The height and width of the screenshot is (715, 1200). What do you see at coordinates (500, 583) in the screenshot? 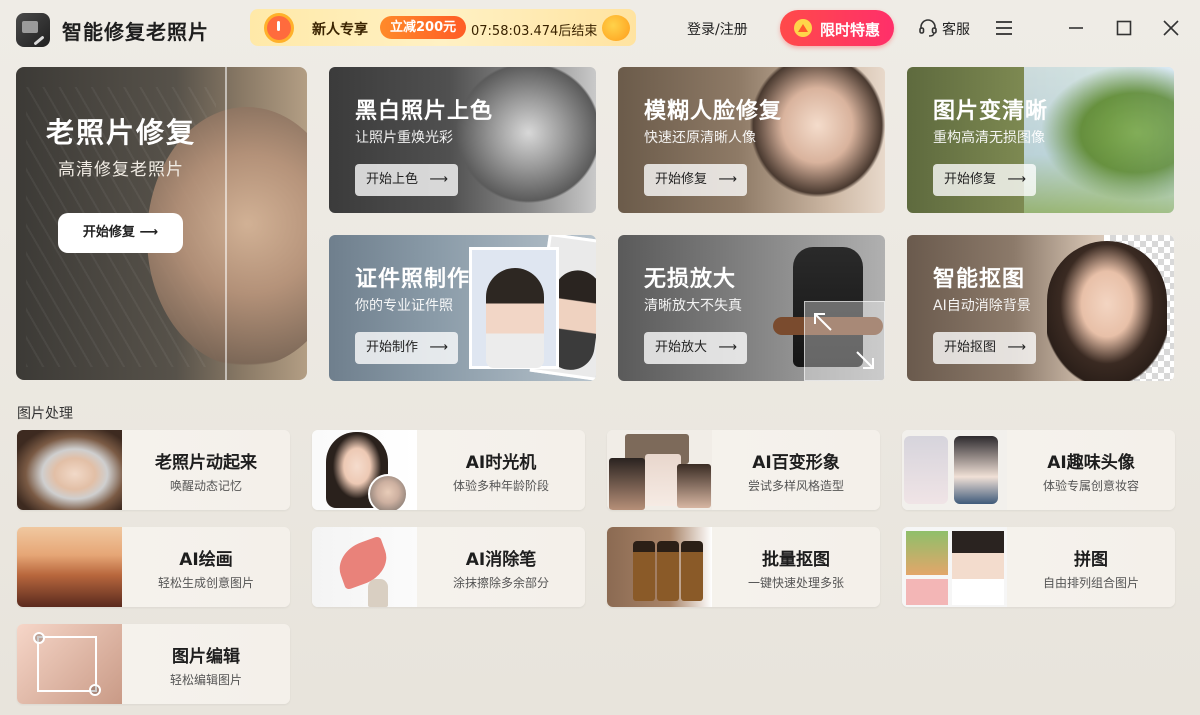
I see `tool-subtitle: 涂抹擦除多余部分` at bounding box center [500, 583].